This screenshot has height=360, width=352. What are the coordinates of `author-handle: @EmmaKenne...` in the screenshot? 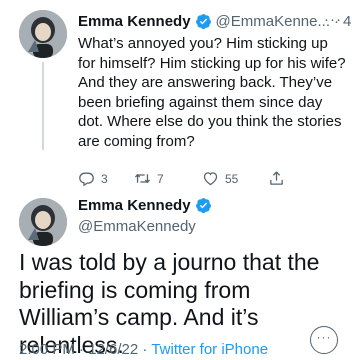 It's located at (273, 21).